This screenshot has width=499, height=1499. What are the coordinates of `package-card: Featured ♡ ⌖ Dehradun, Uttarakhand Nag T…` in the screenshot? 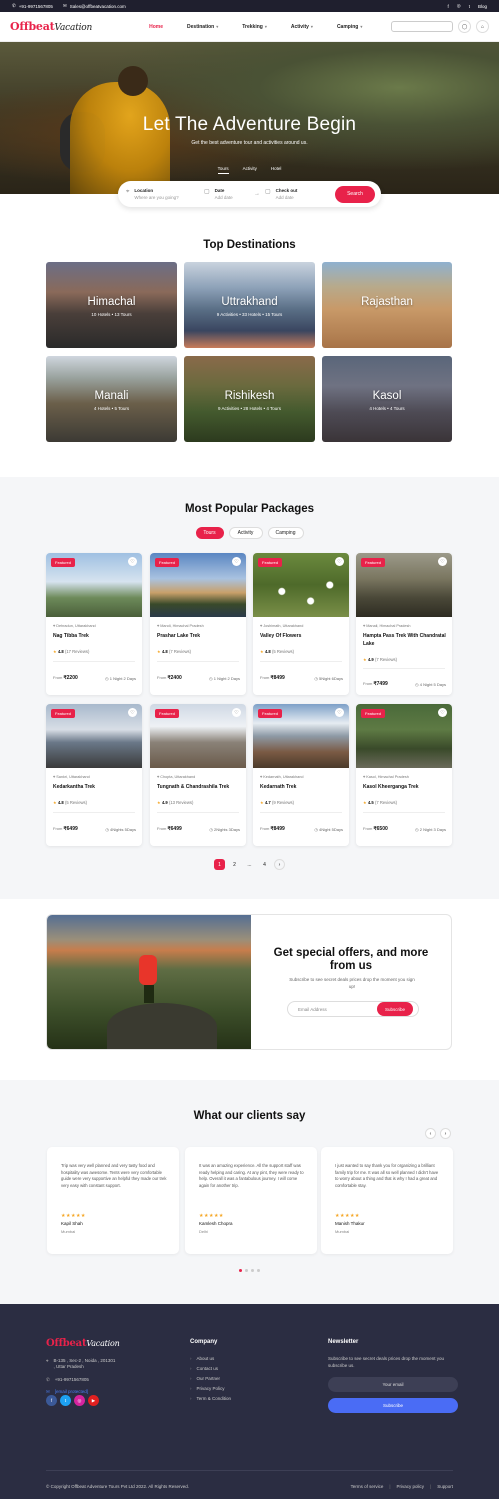 It's located at (94, 624).